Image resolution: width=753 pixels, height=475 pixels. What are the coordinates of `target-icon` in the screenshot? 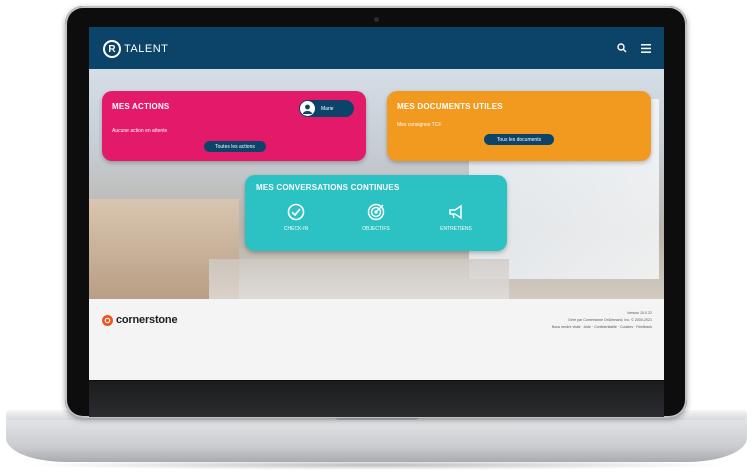 It's located at (376, 212).